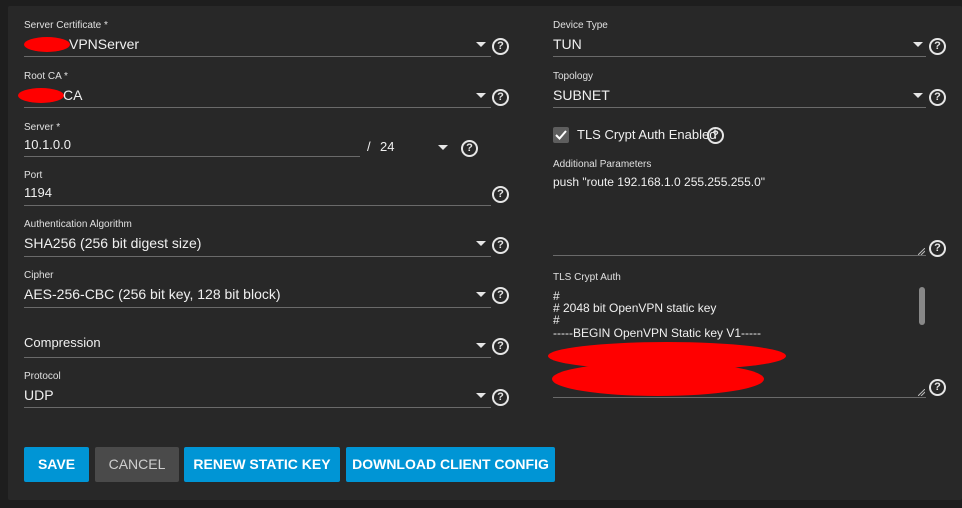  Describe the element at coordinates (387, 146) in the screenshot. I see `netmask-select: 24` at that location.